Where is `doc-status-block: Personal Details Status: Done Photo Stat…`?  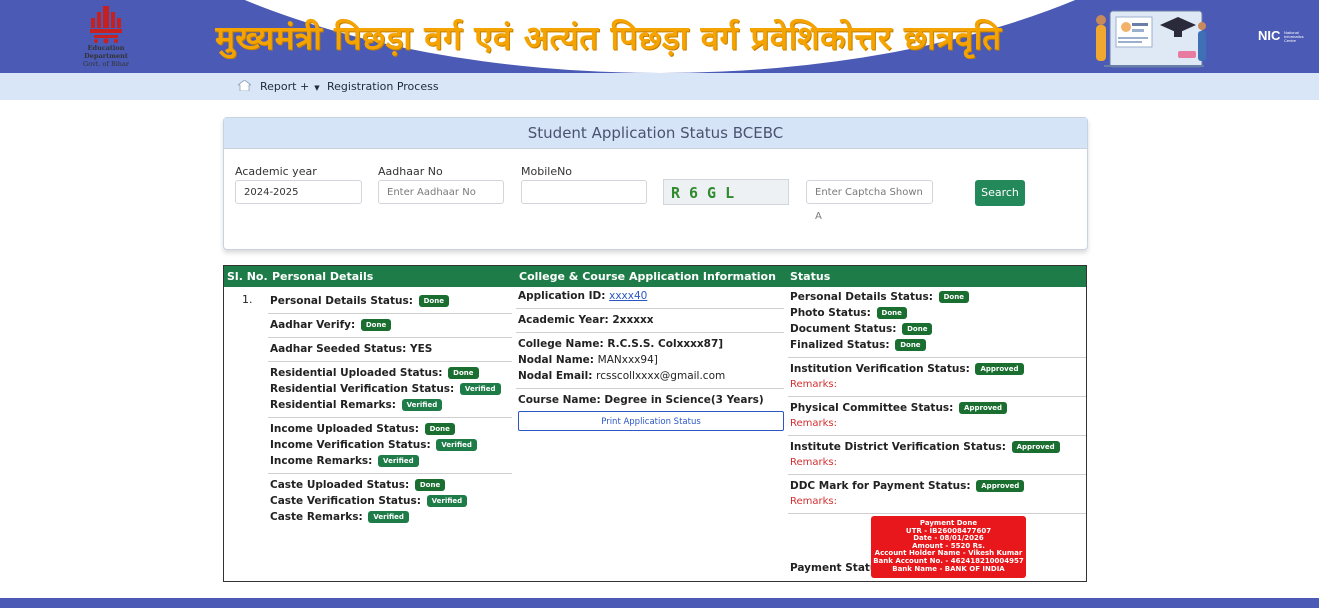 doc-status-block: Personal Details Status: Done Photo Stat… is located at coordinates (937, 322).